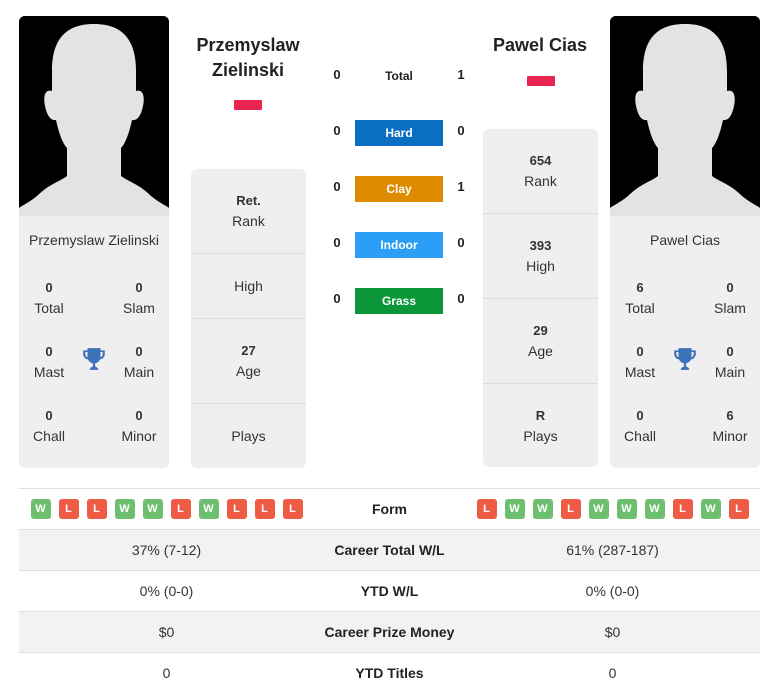 This screenshot has width=779, height=699. What do you see at coordinates (540, 45) in the screenshot?
I see `right-player-title: Pawel Cias` at bounding box center [540, 45].